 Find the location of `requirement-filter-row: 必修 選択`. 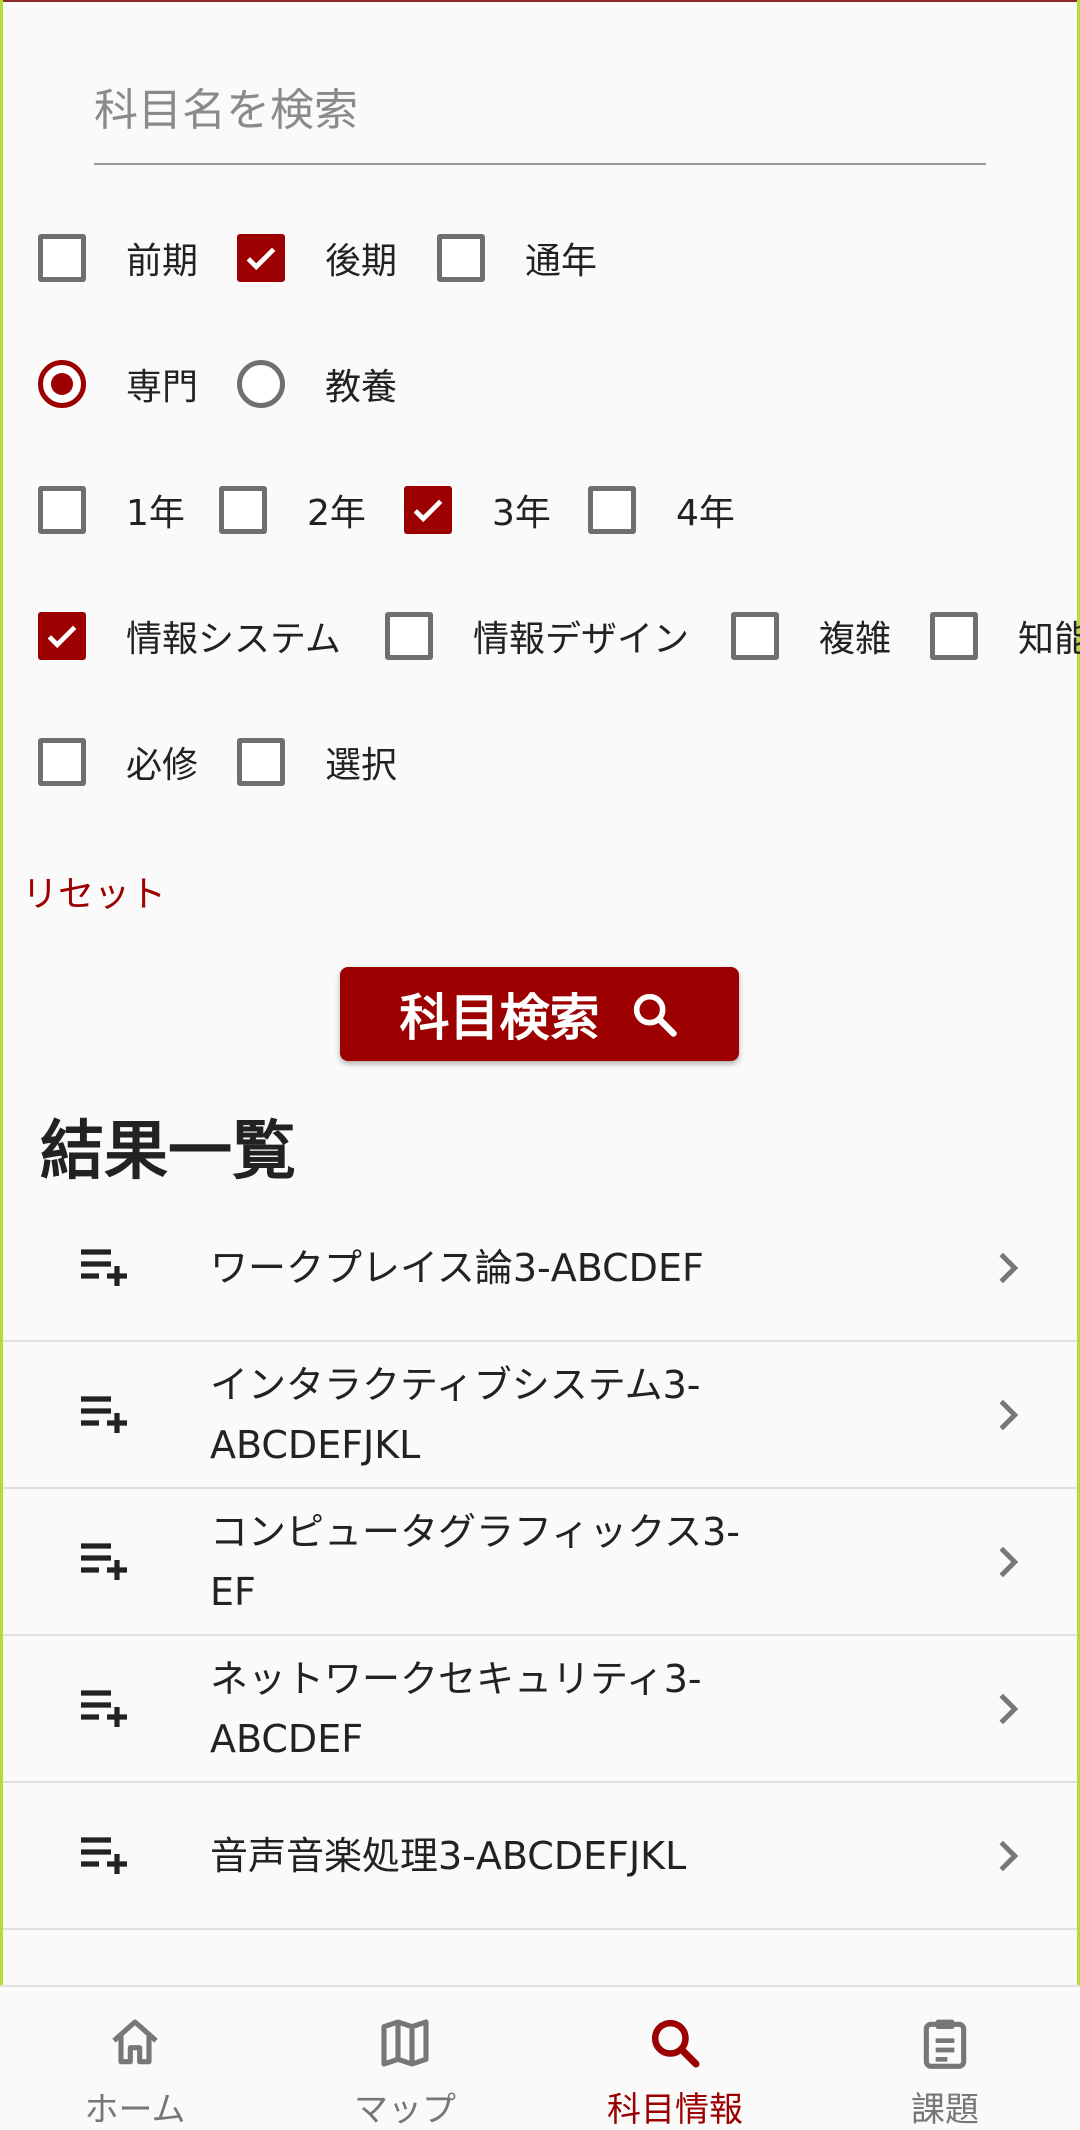

requirement-filter-row: 必修 選択 is located at coordinates (540, 762).